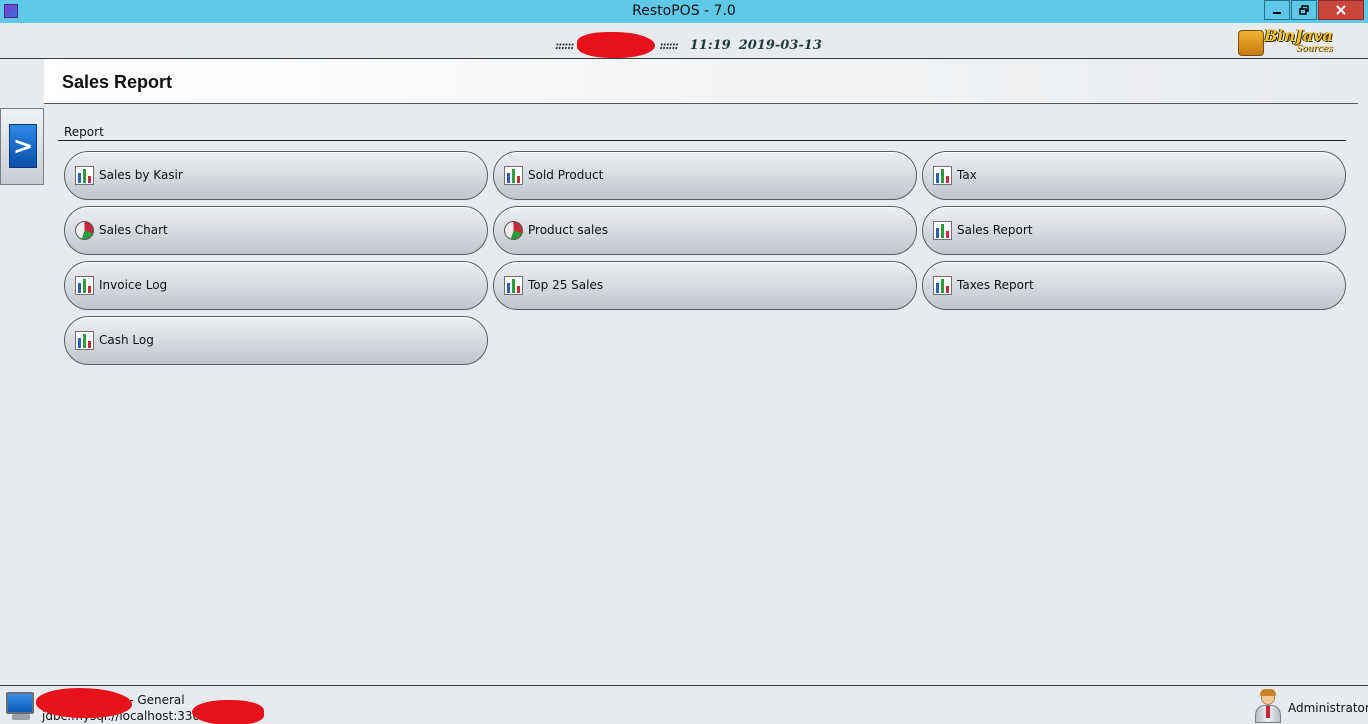 The height and width of the screenshot is (724, 1368). Describe the element at coordinates (133, 285) in the screenshot. I see `report-button-label: Invoice Log` at that location.